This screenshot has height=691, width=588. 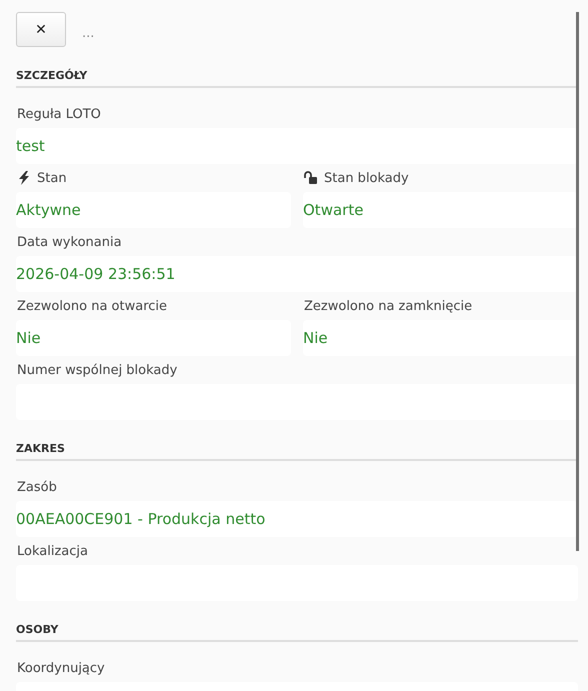 What do you see at coordinates (37, 487) in the screenshot?
I see `field-label: Zasób` at bounding box center [37, 487].